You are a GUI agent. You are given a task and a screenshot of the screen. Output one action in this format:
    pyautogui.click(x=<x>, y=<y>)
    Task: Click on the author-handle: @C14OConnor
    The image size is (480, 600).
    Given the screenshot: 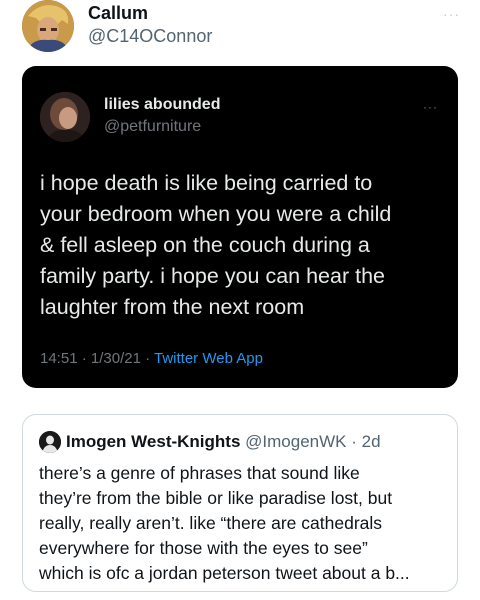 What is the action you would take?
    pyautogui.click(x=150, y=36)
    